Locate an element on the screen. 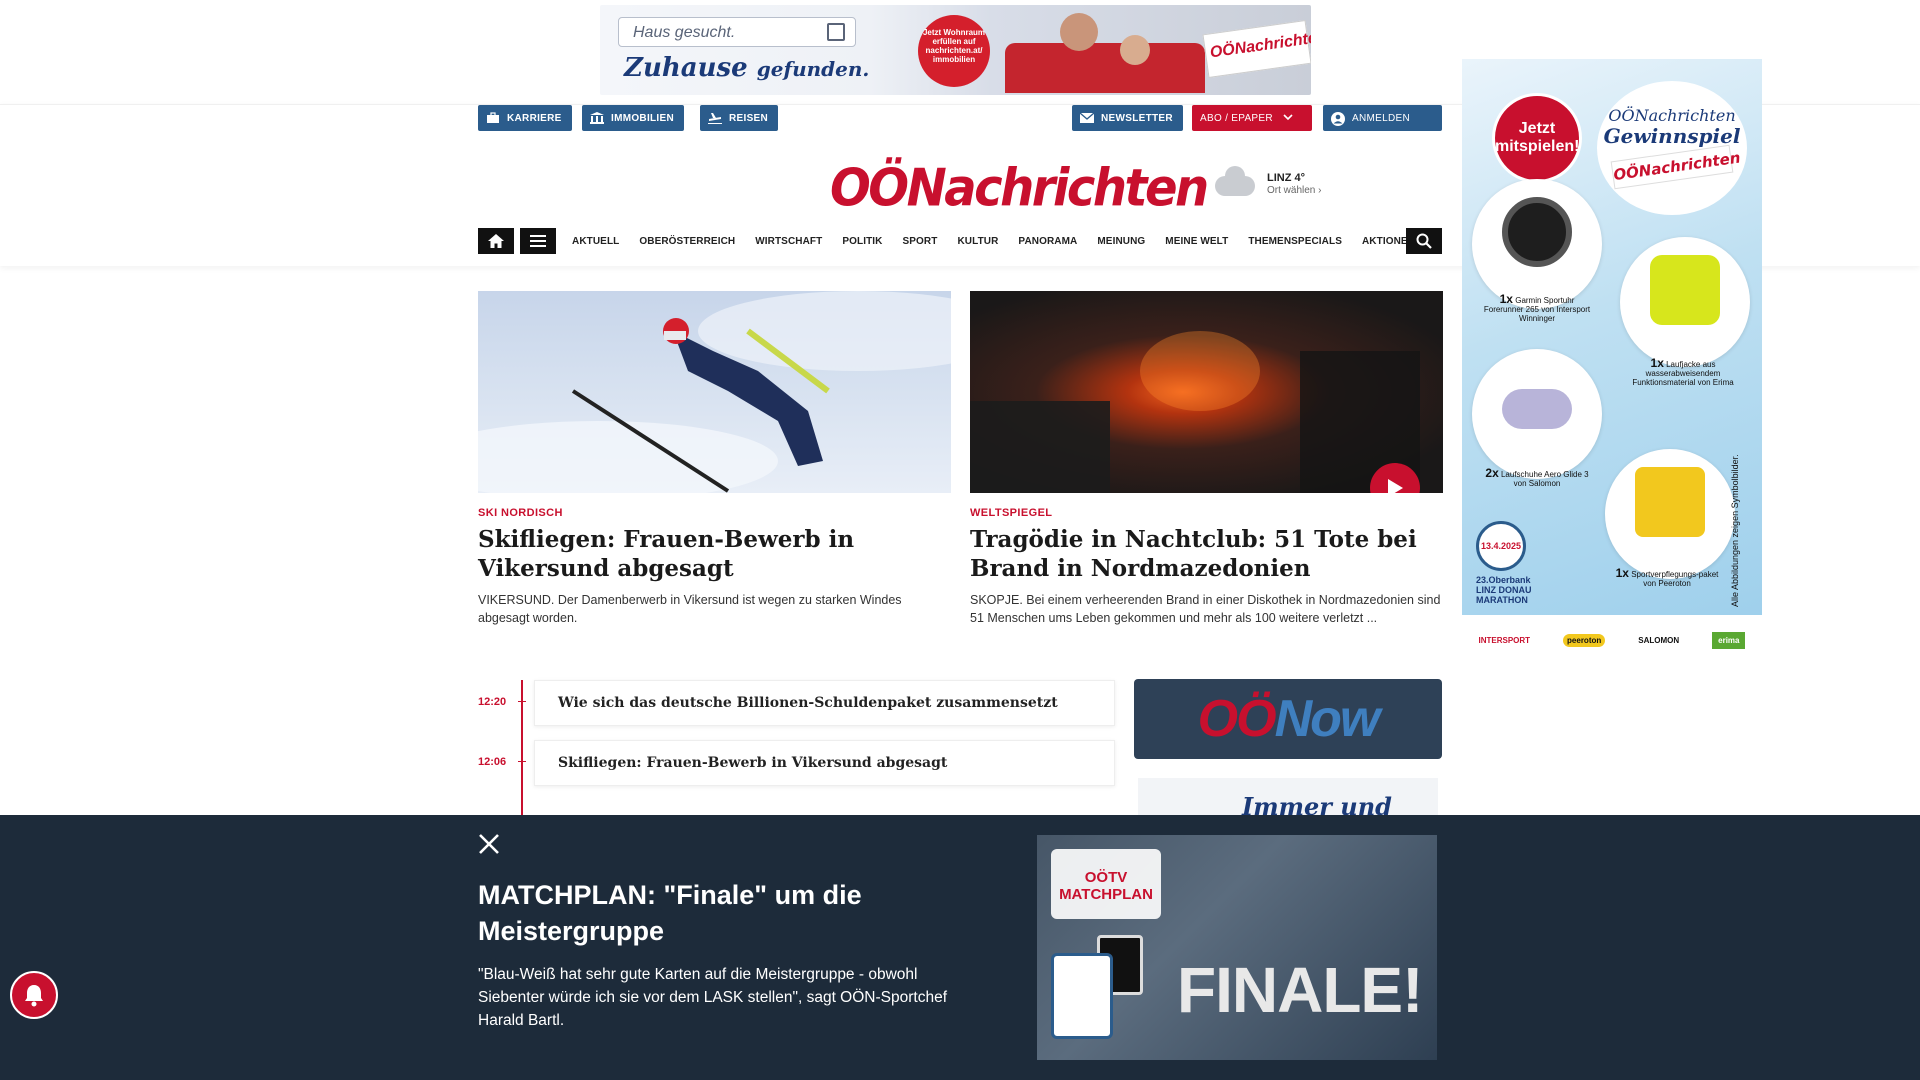 This screenshot has width=1920, height=1080. oenow-logo-part2: Now is located at coordinates (1327, 719).